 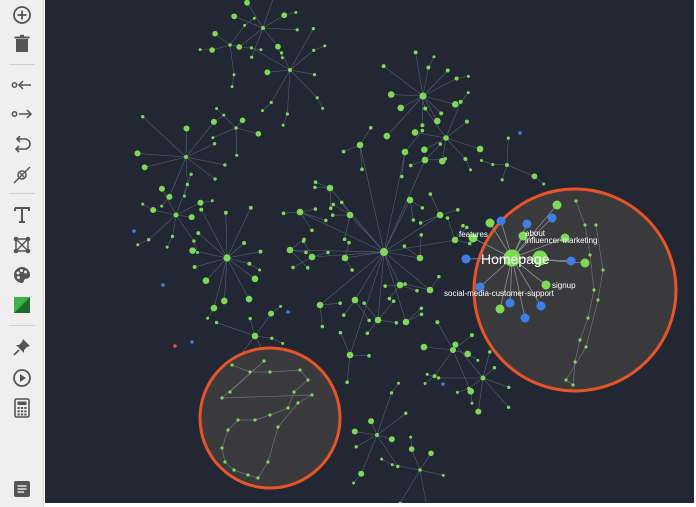 I want to click on document-icon, so click(x=22, y=489).